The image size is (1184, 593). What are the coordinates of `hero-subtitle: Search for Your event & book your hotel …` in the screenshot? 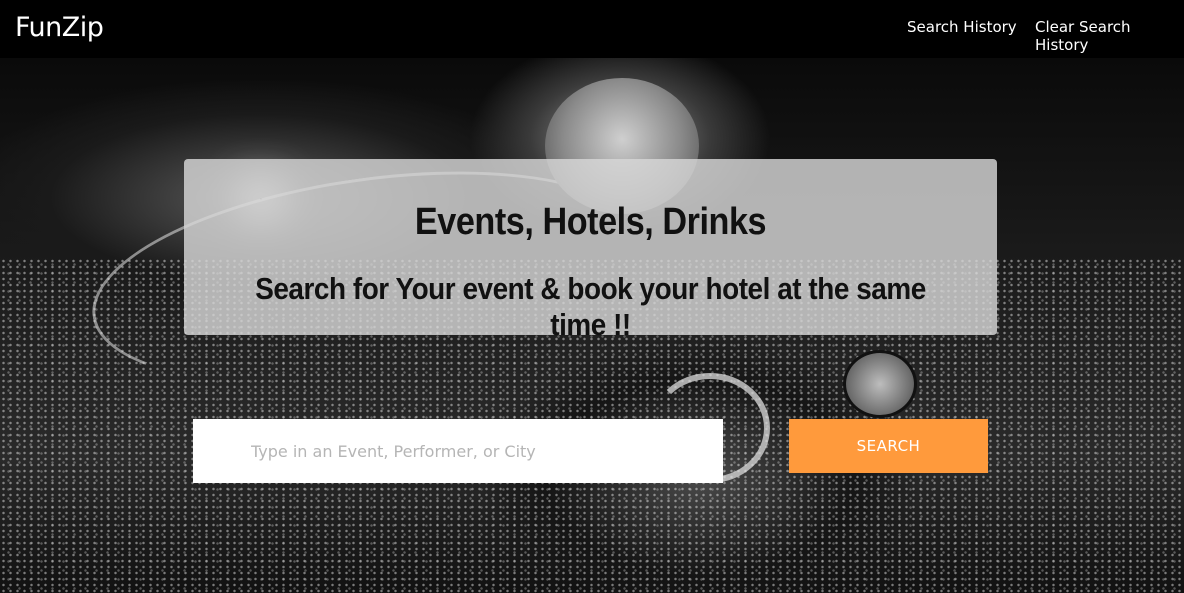 It's located at (590, 306).